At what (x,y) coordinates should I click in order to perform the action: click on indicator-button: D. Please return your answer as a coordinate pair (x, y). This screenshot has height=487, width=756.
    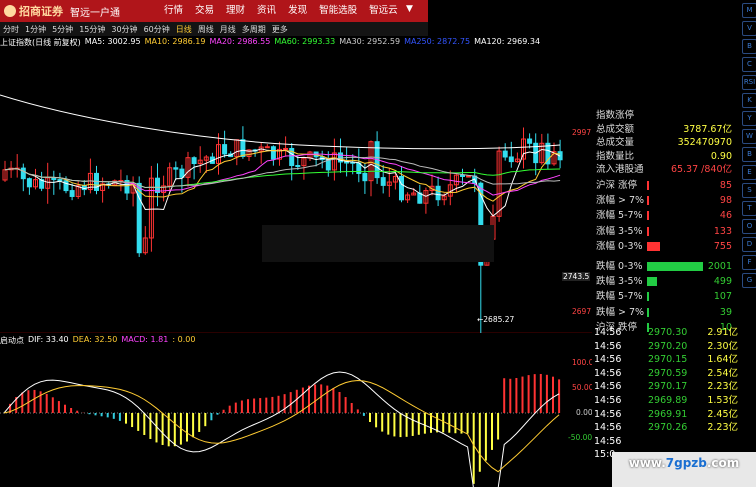
    Looking at the image, I should click on (749, 244).